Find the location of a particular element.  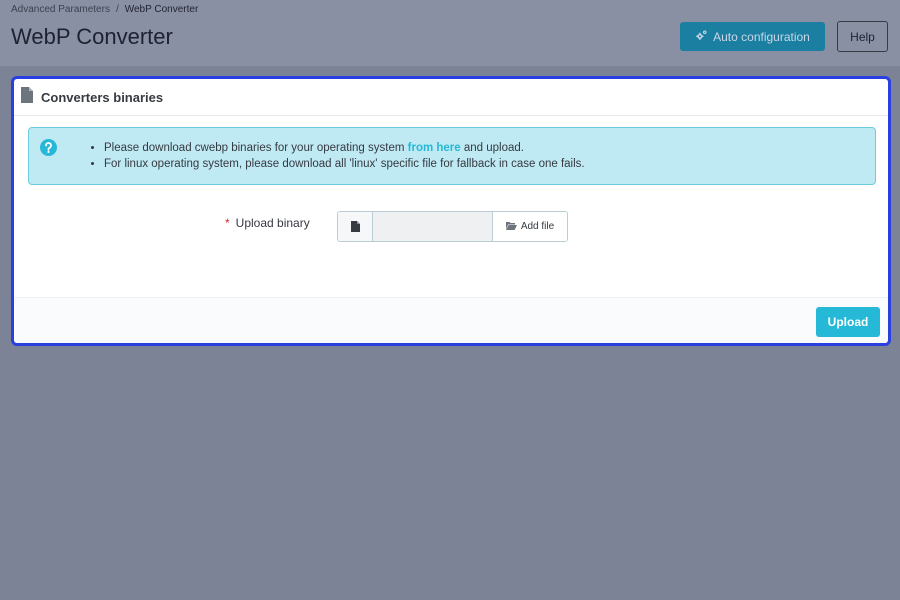

upload-binary-label: * Upload binary is located at coordinates (267, 223).